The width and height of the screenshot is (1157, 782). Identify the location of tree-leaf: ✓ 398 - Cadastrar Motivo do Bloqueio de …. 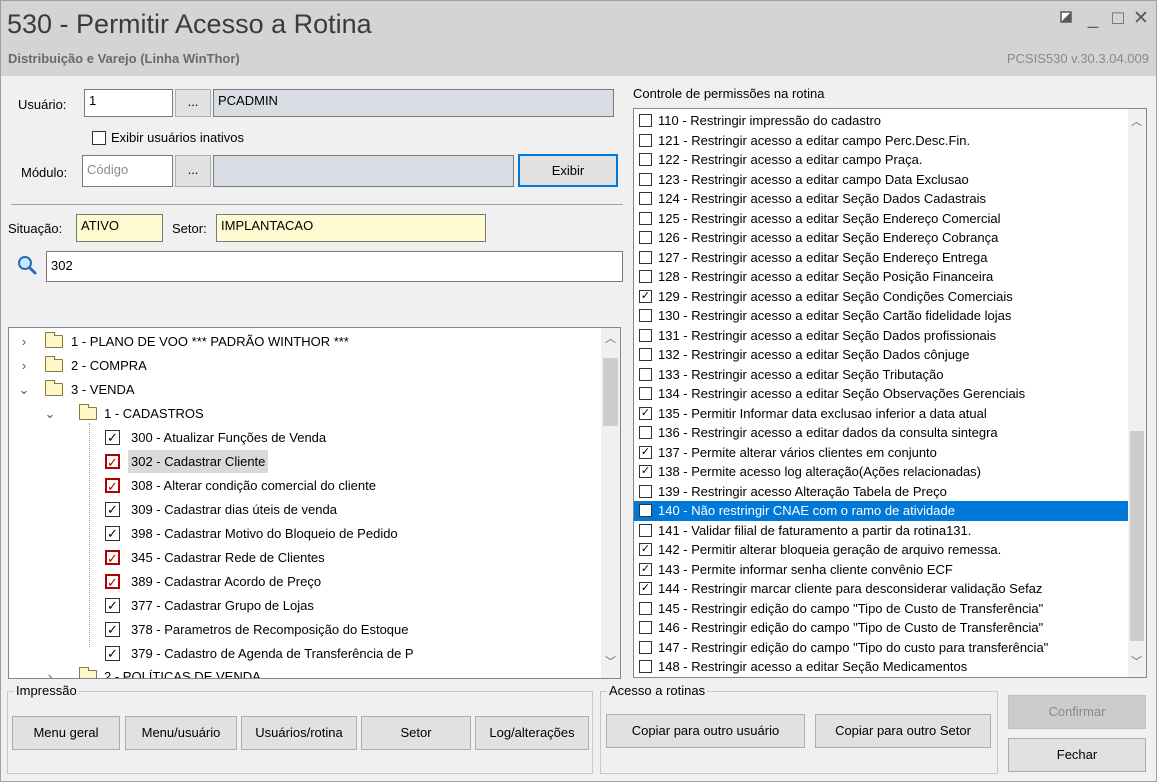
(304, 533).